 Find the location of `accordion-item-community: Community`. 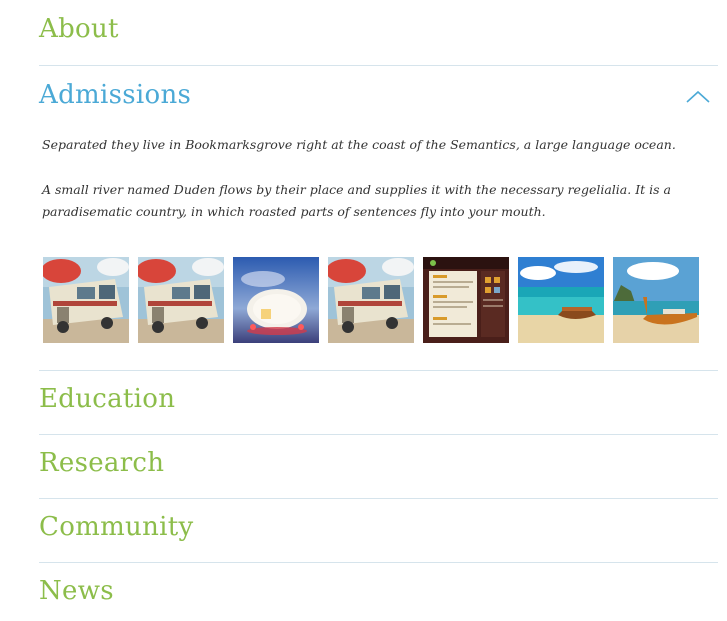

accordion-item-community: Community is located at coordinates (378, 530).